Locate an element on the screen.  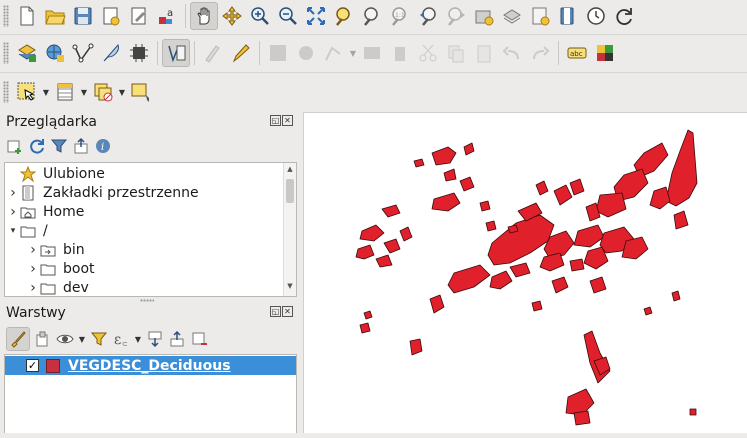
zoom-next-icon is located at coordinates (456, 16).